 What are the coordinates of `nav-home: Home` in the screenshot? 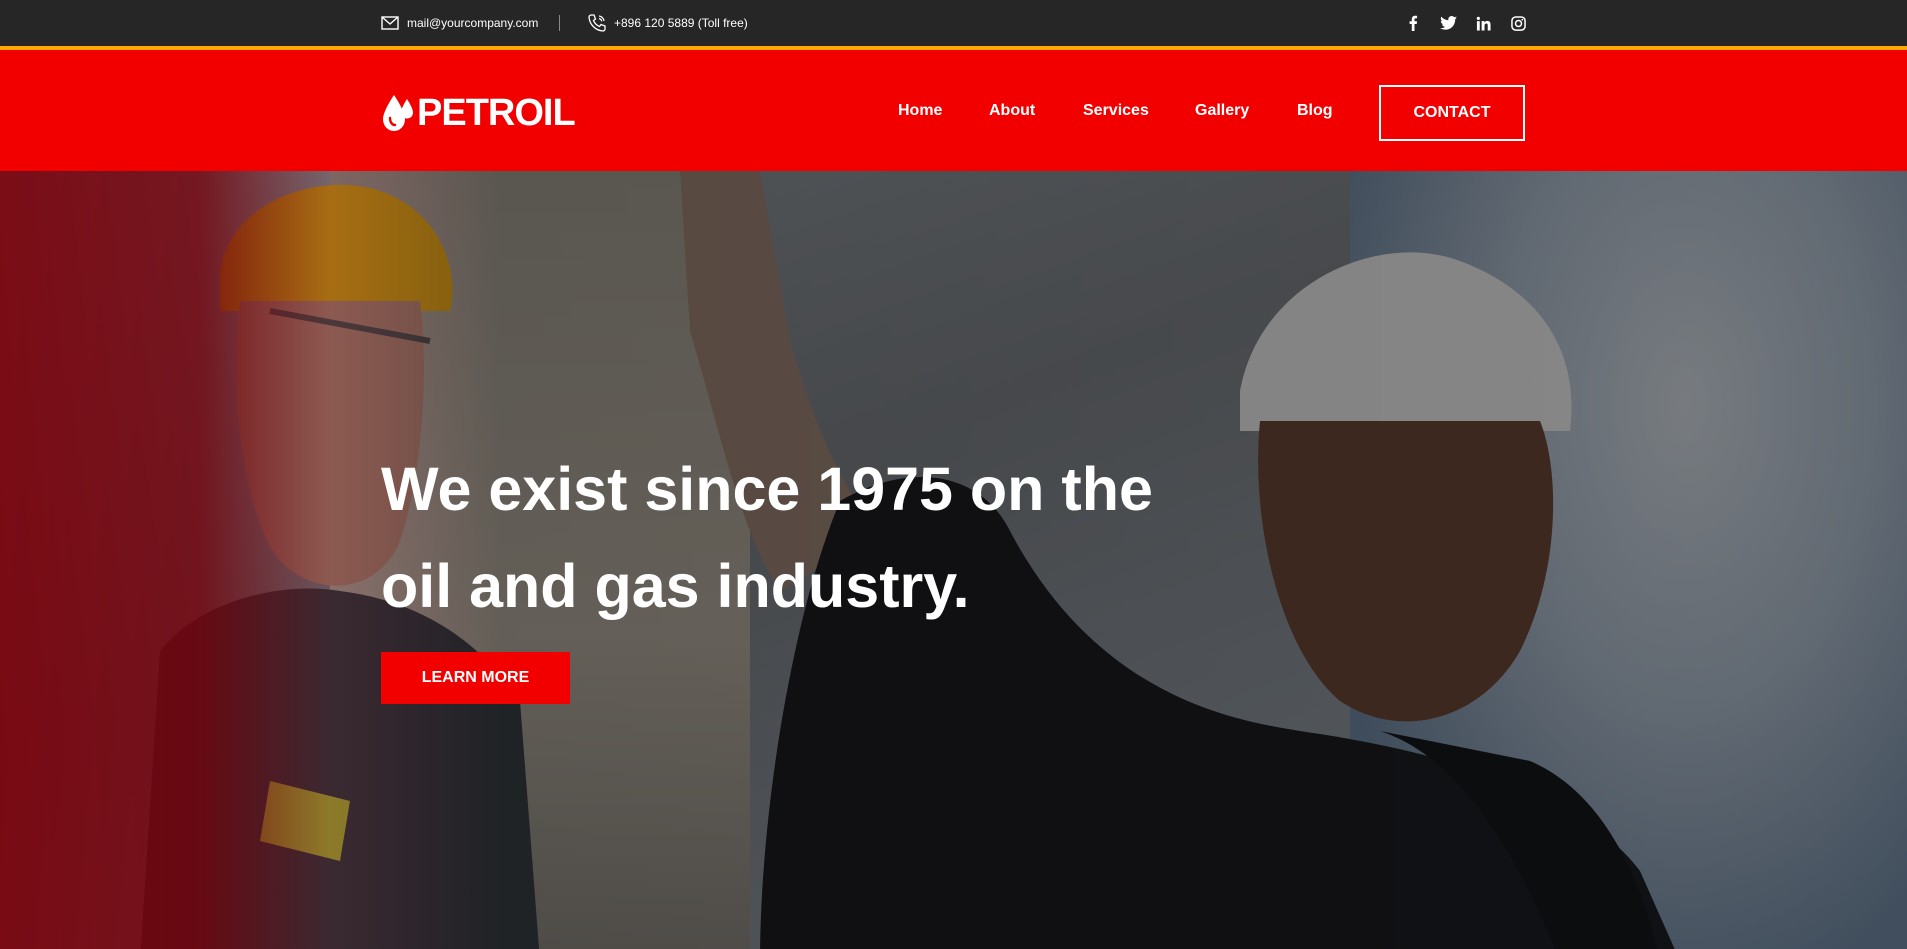 It's located at (920, 111).